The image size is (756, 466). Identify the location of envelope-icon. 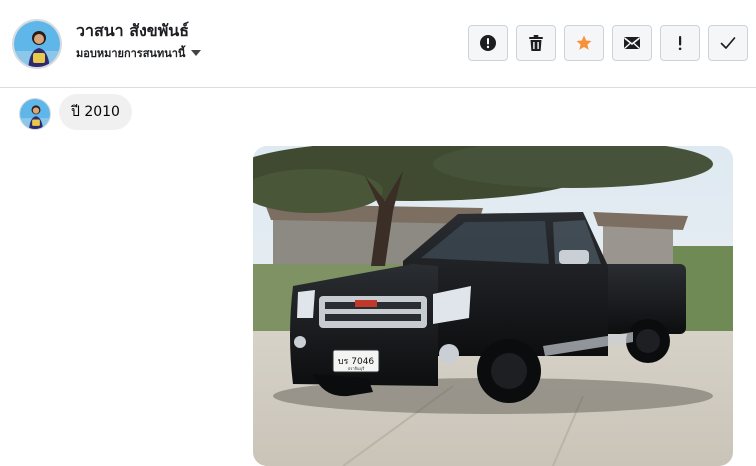
(632, 43).